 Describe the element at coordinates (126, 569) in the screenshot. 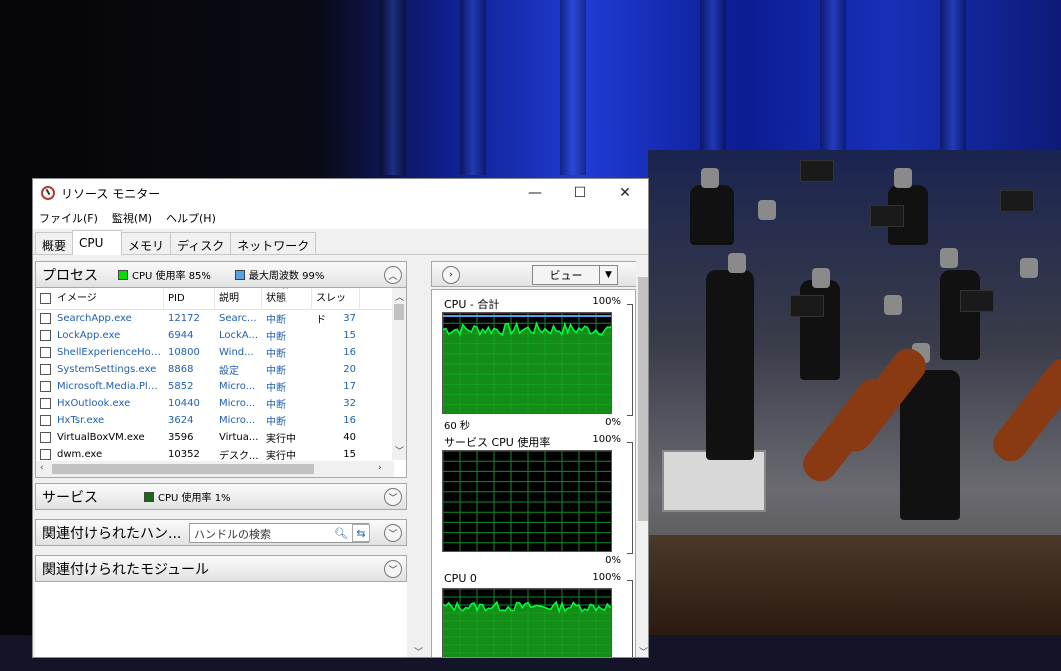

I see `modules-panel-title: 関連付けられたモジュール` at that location.